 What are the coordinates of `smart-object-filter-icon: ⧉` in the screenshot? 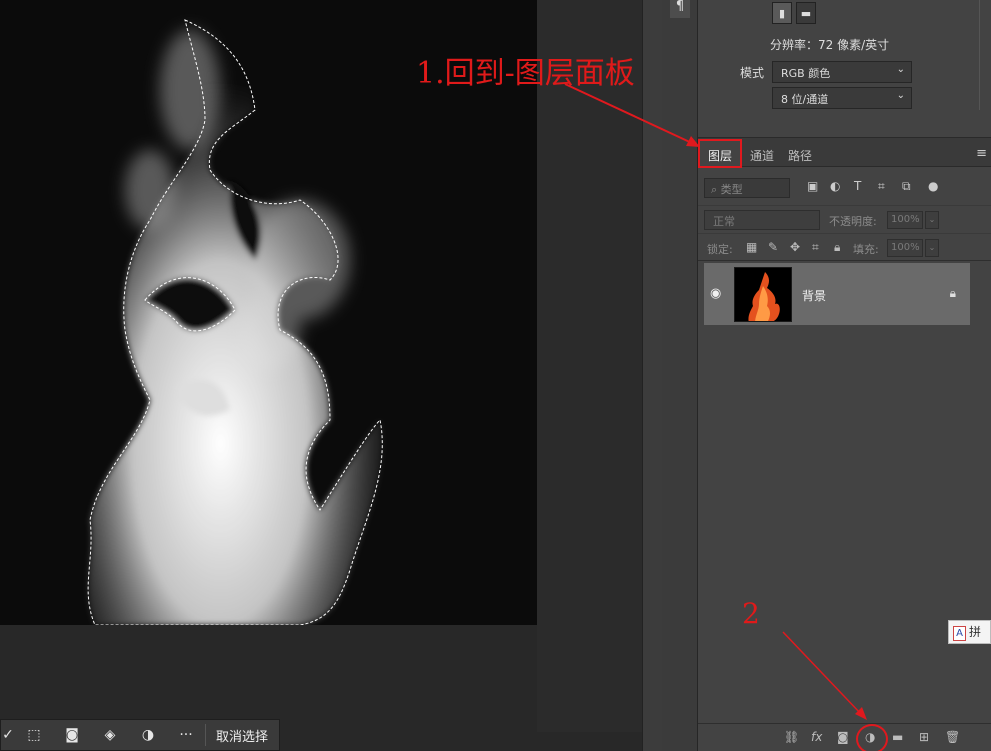 It's located at (906, 186).